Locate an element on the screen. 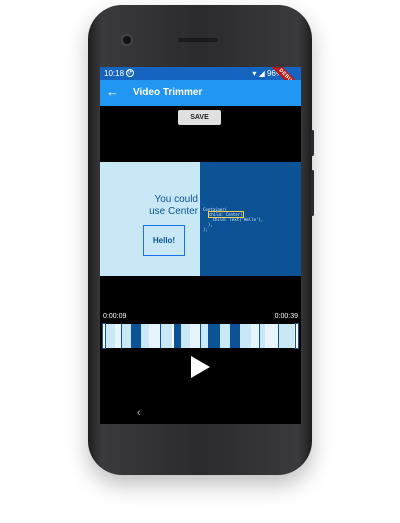  hello-box: Hello! is located at coordinates (164, 240).